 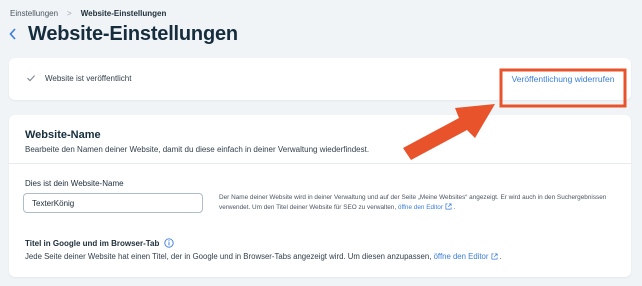 What do you see at coordinates (454, 207) in the screenshot?
I see `help-end: .` at bounding box center [454, 207].